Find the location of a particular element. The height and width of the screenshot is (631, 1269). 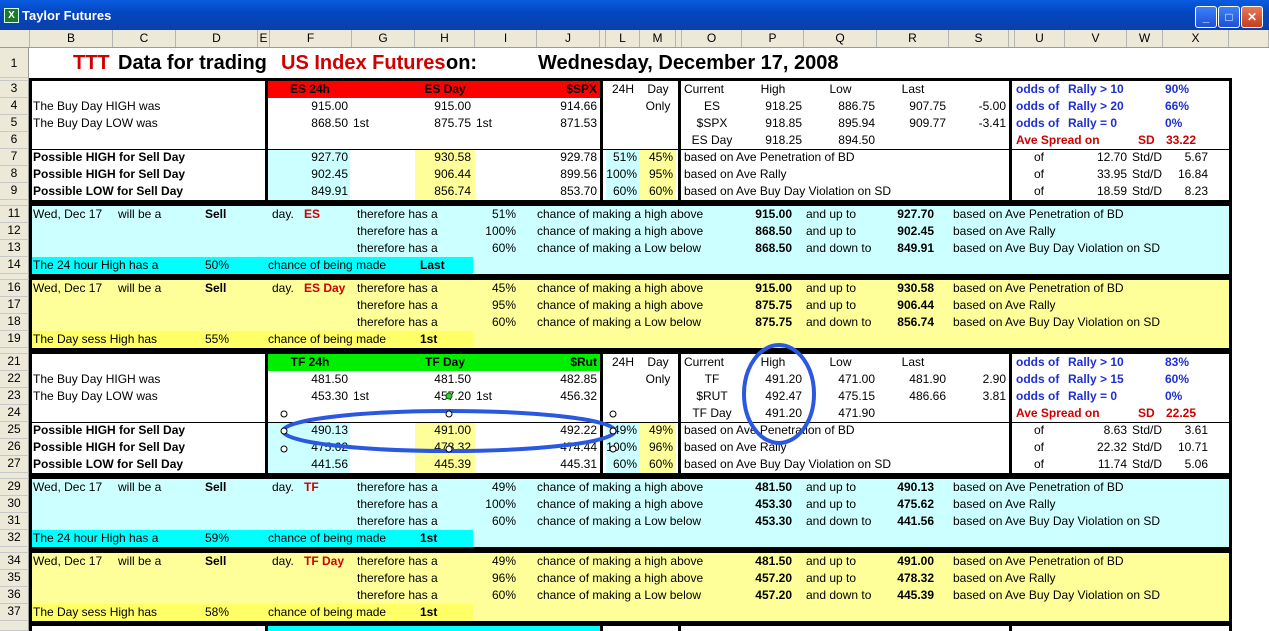

annotation-layer is located at coordinates (548, 398).